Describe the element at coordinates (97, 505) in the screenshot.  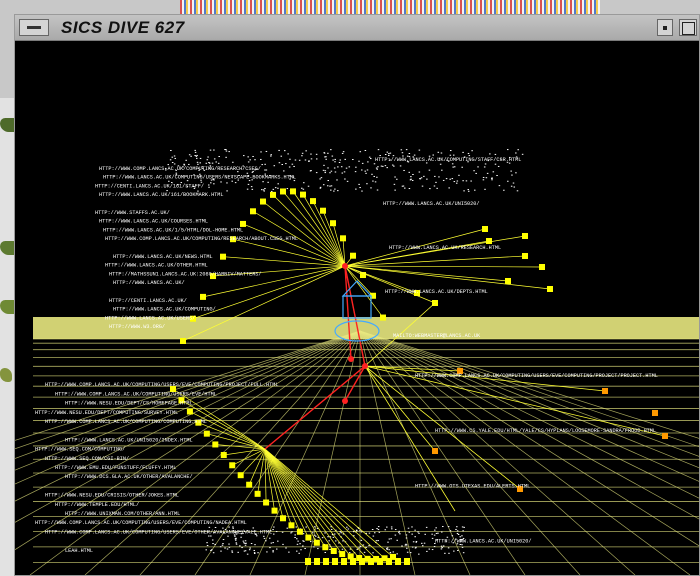
I see `node-label: HTTP://WWW.TEMPLE.EDU/HTML/` at that location.